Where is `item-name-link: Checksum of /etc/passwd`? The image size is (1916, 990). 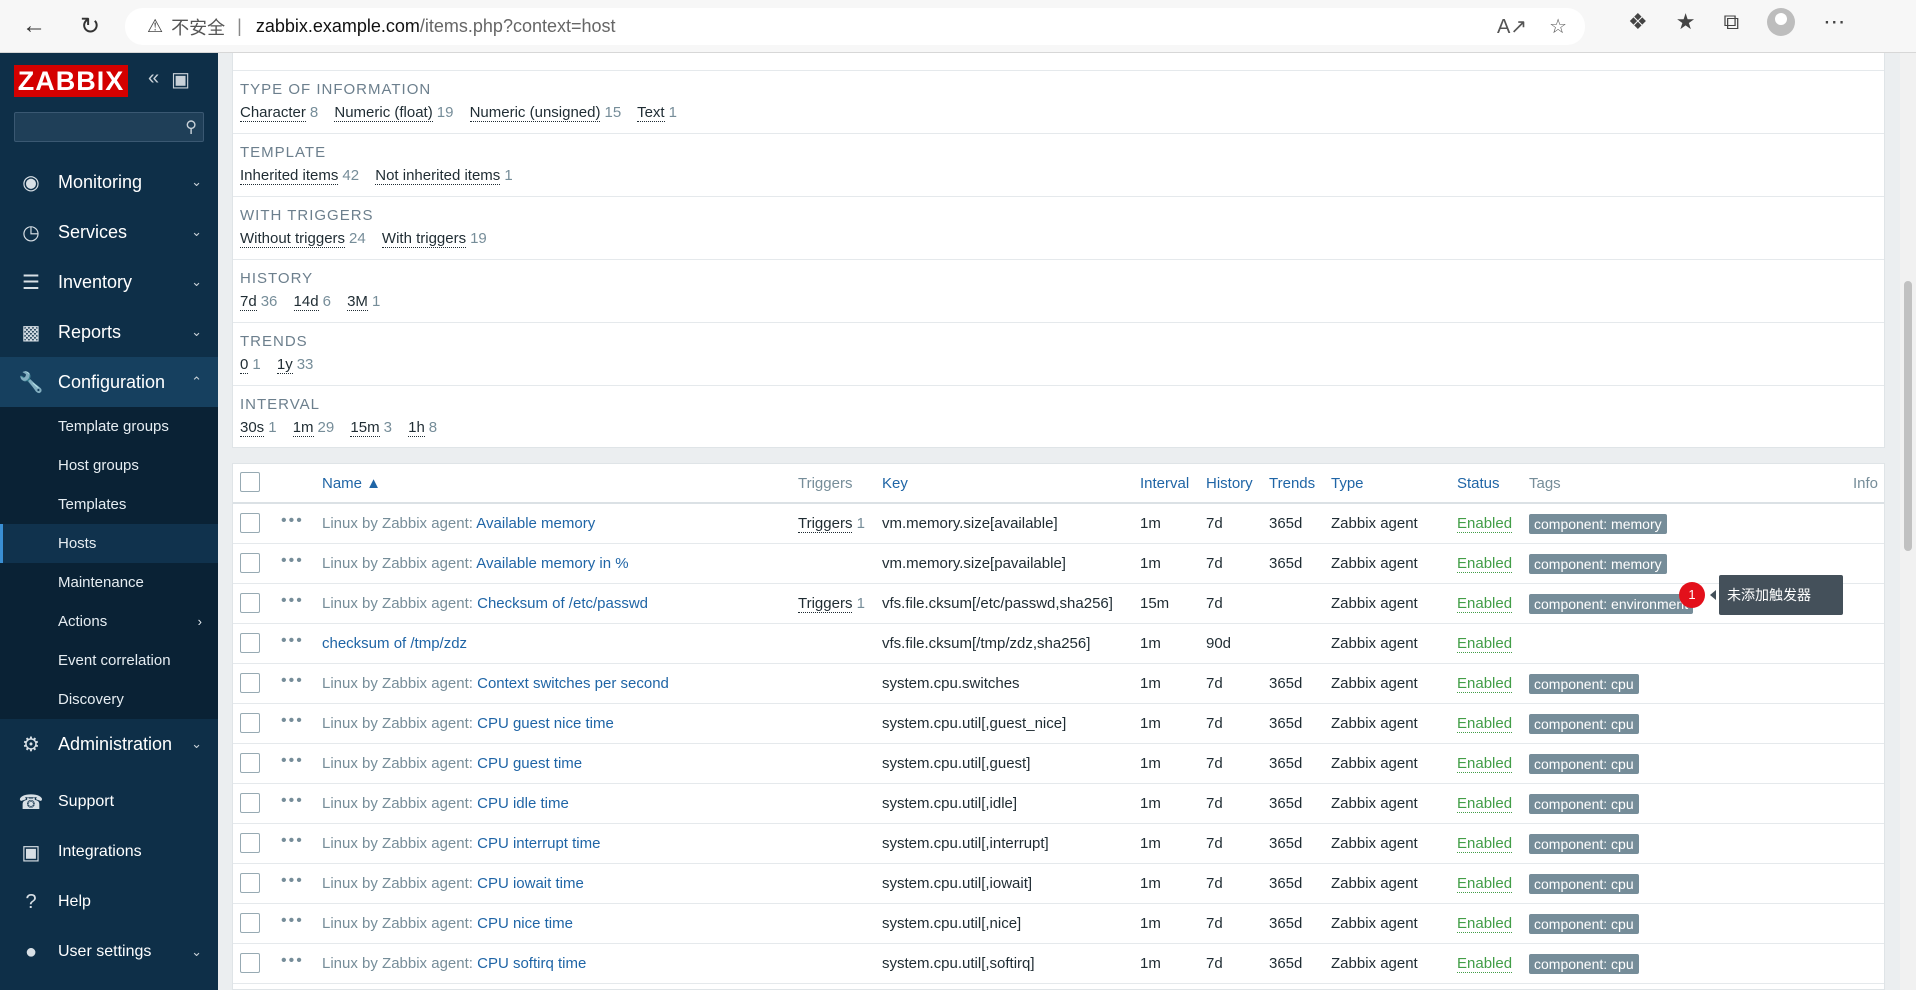 item-name-link: Checksum of /etc/passwd is located at coordinates (562, 603).